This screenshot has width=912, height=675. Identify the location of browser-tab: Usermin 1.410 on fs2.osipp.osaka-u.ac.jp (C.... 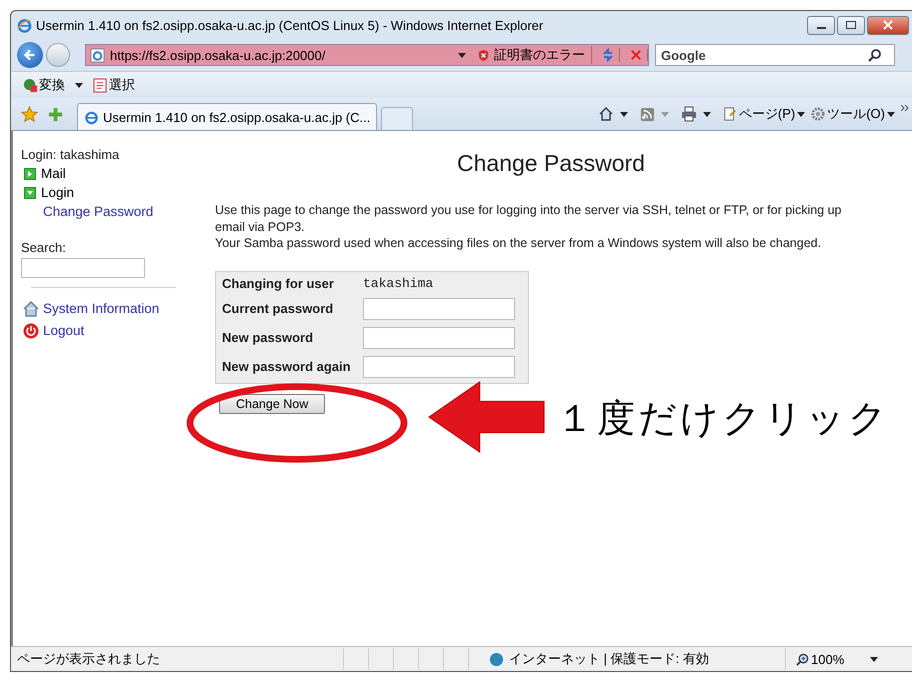
(227, 116).